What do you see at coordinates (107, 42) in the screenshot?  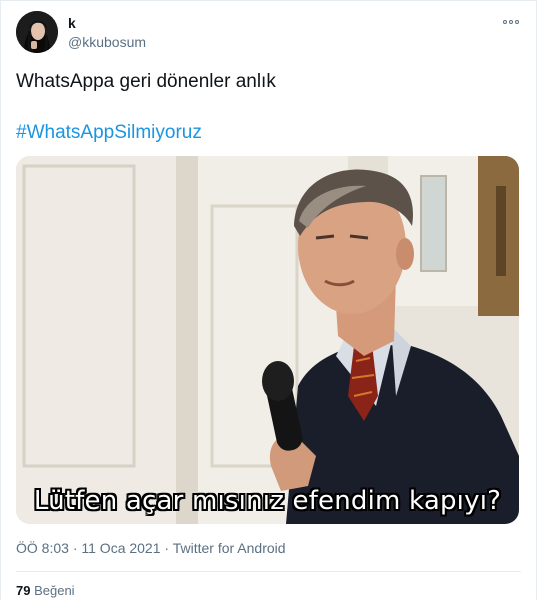 I see `user-handle: @kkubosum` at bounding box center [107, 42].